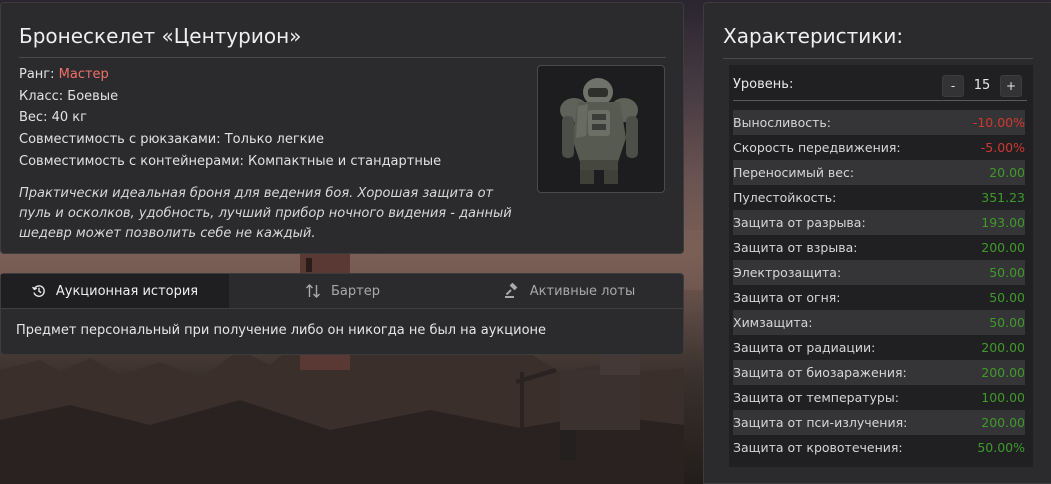 Image resolution: width=1051 pixels, height=484 pixels. I want to click on level-decrease-button: -, so click(953, 86).